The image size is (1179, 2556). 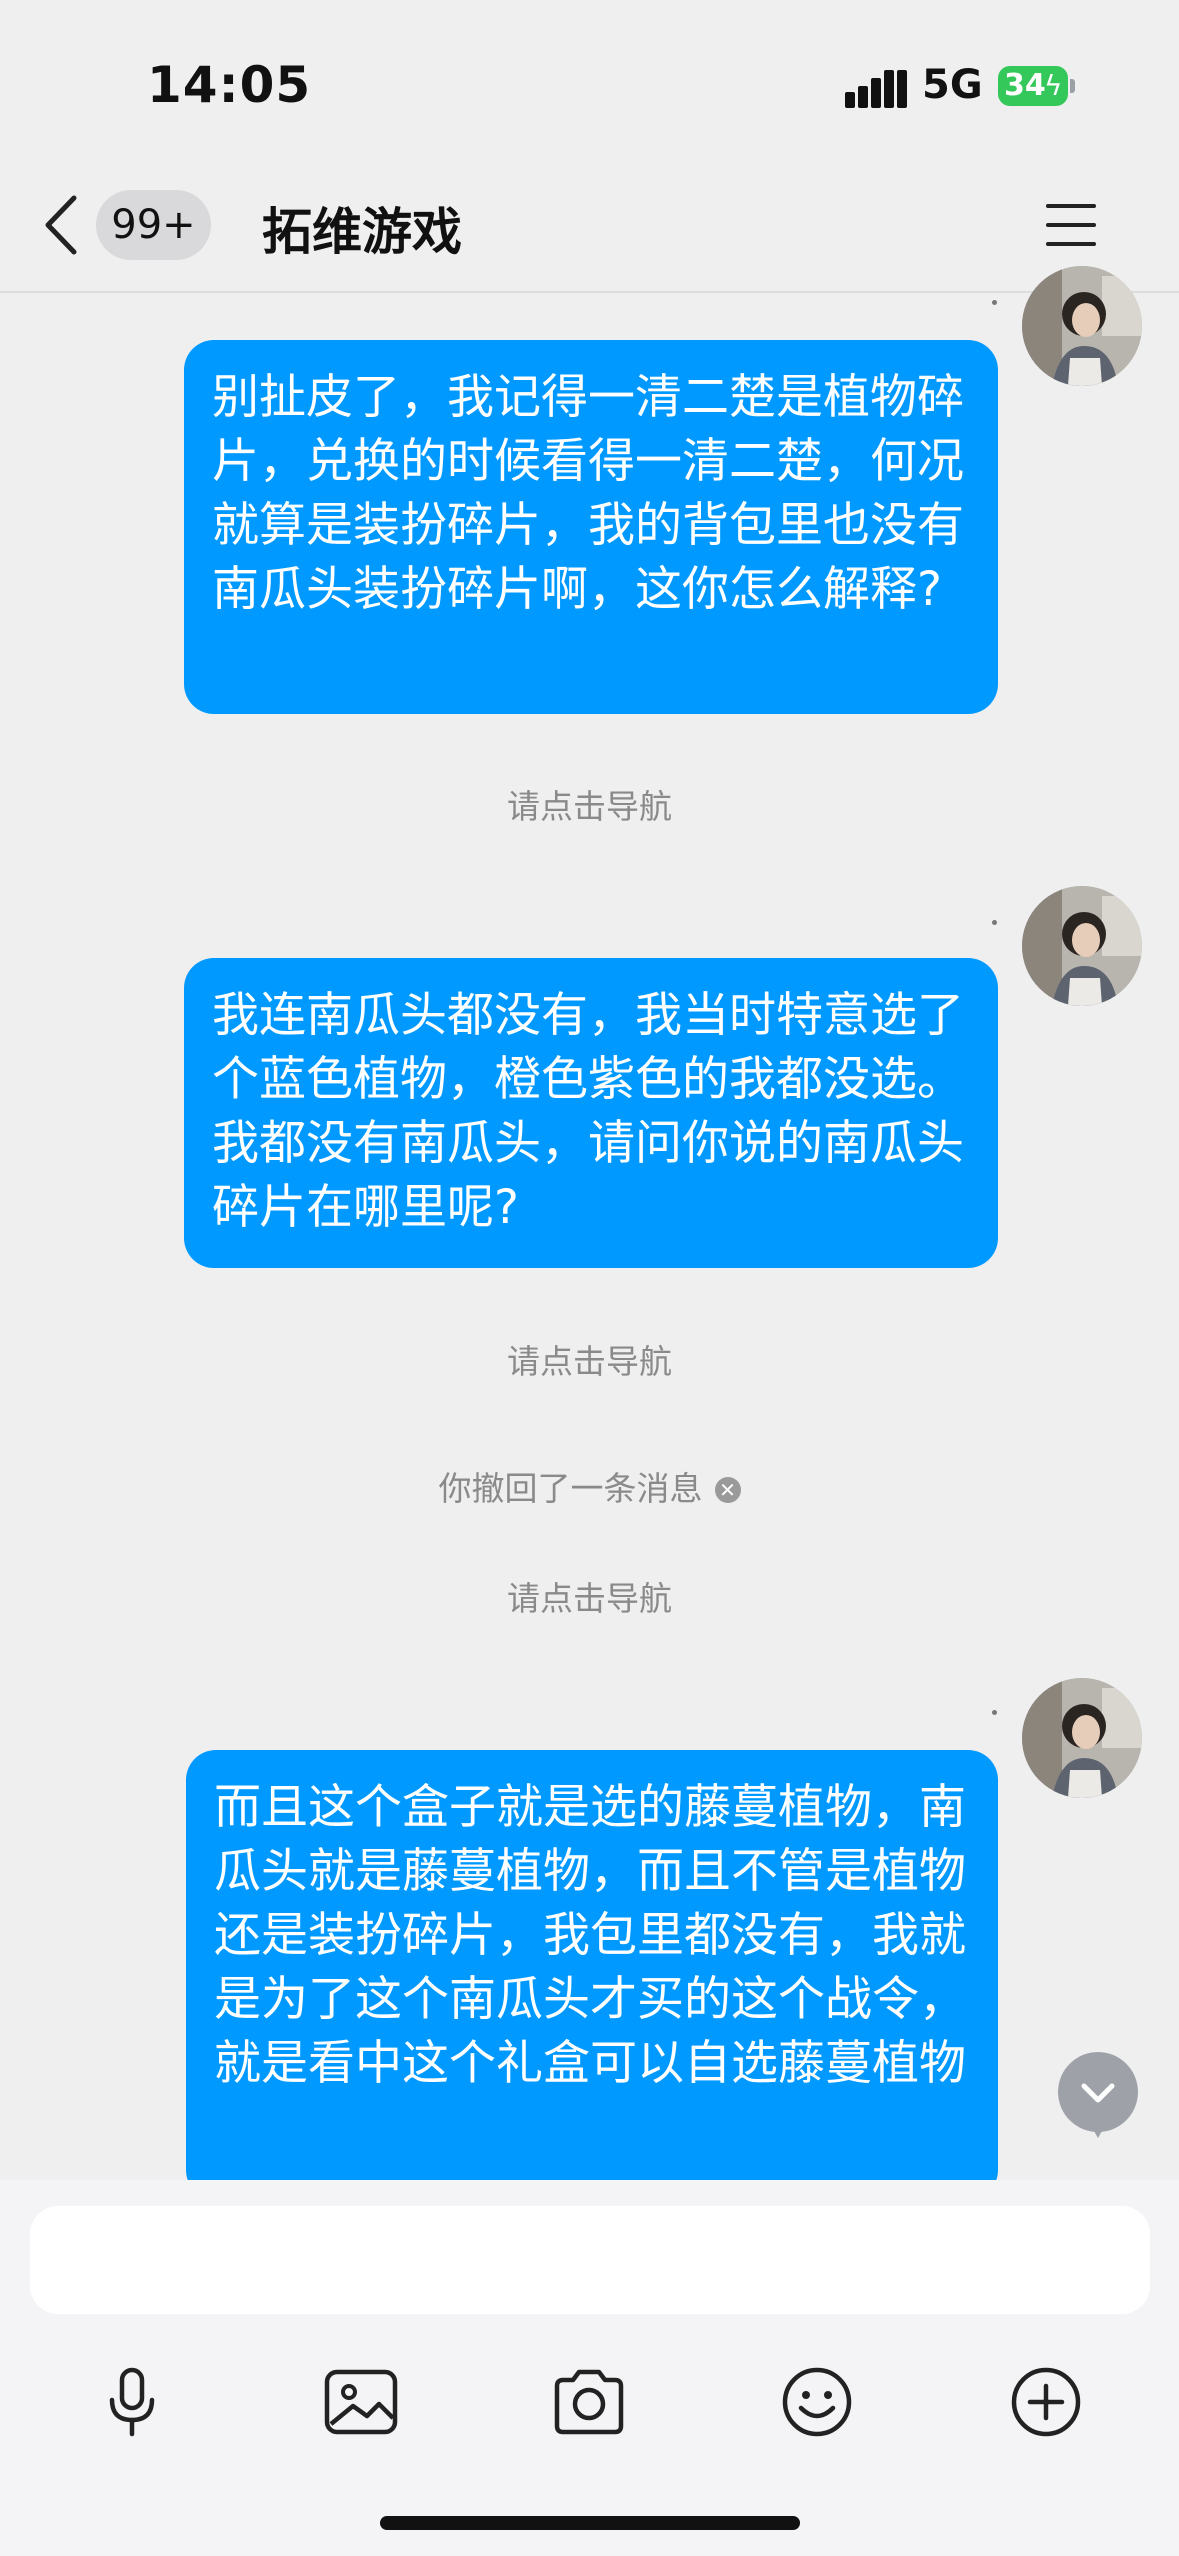 I want to click on home-indicator, so click(x=590, y=2523).